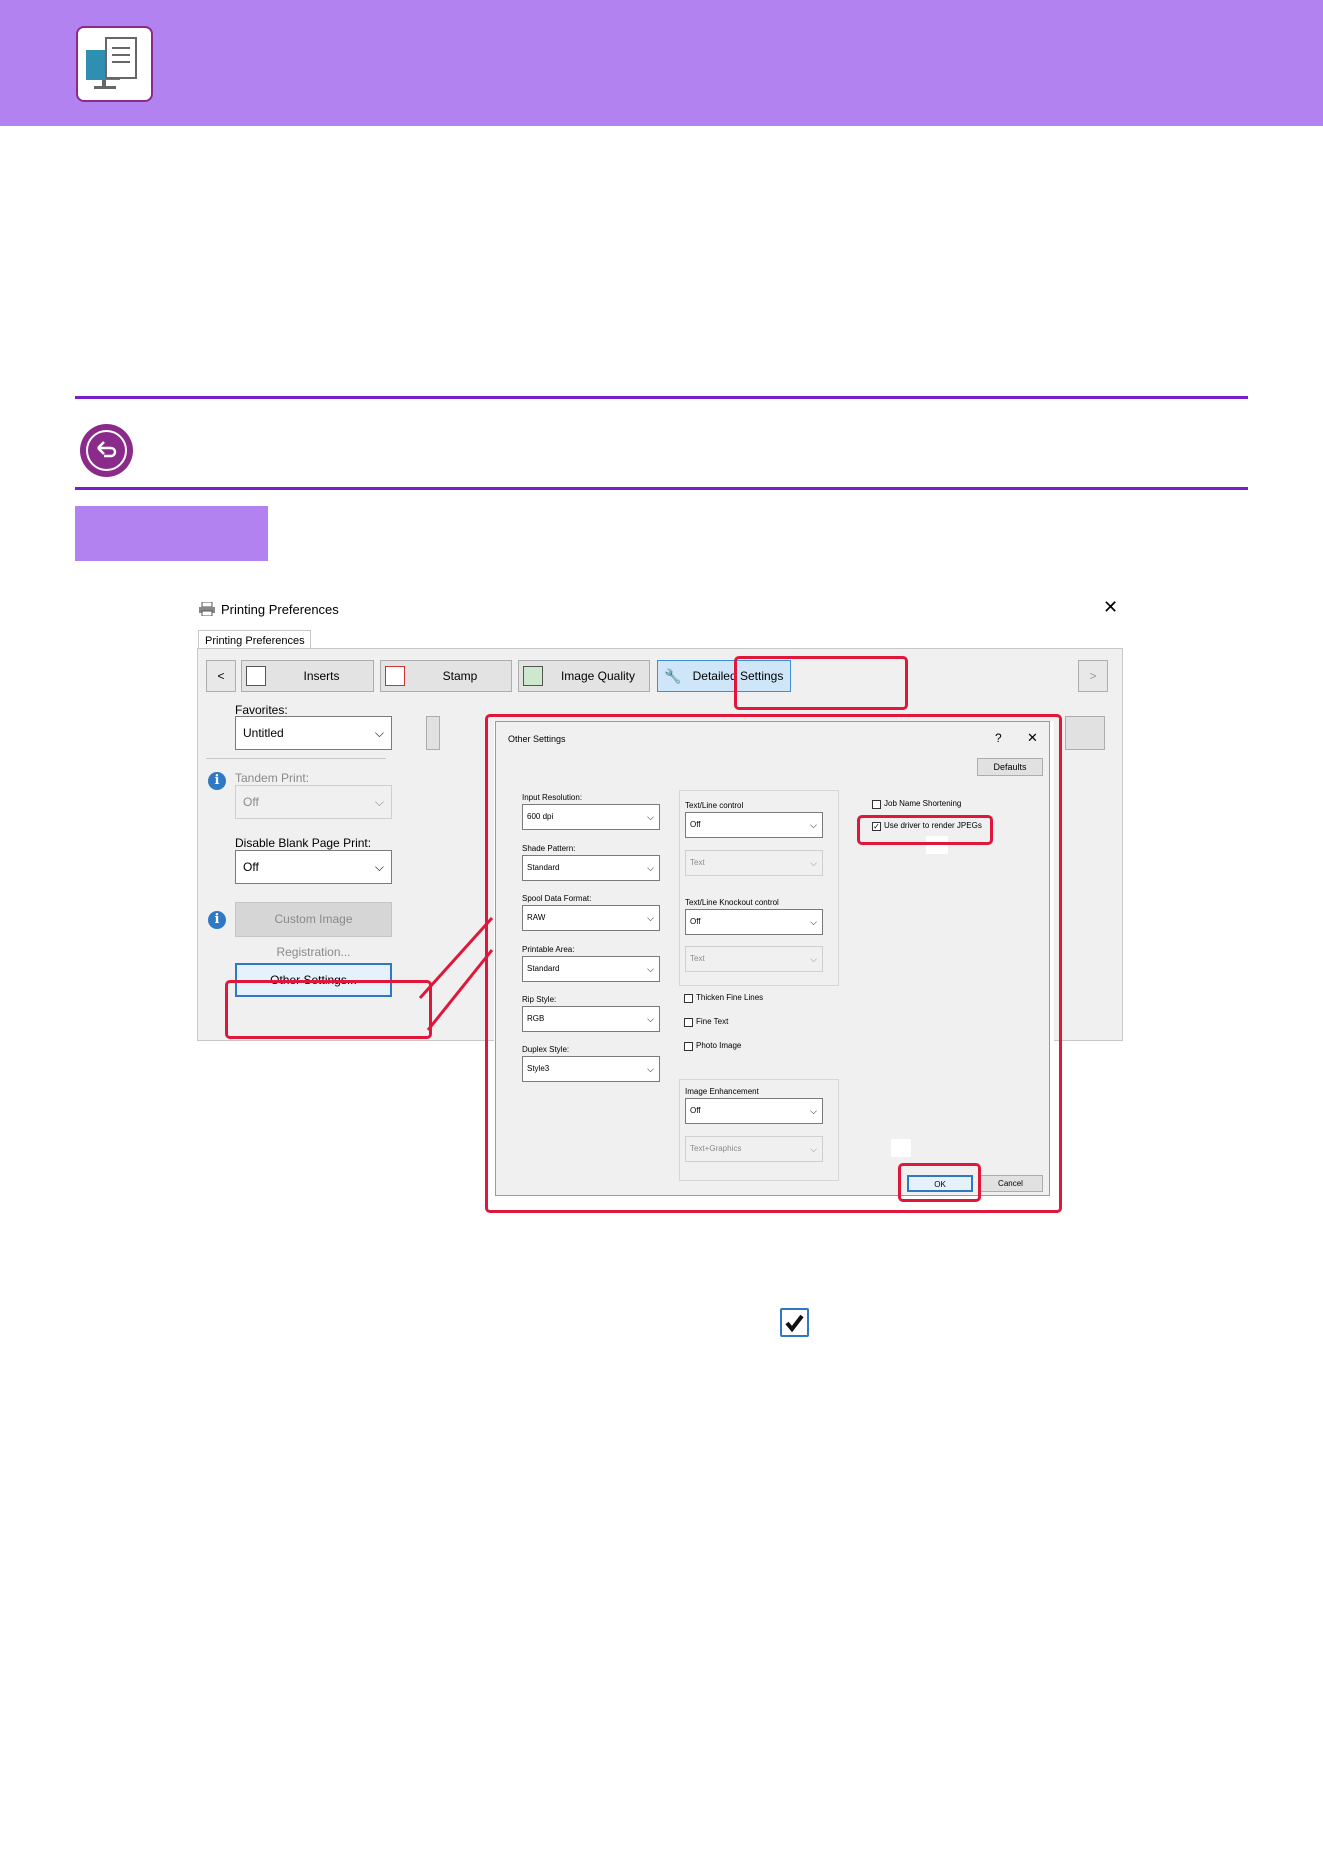  I want to click on dialog-title: Other Settings, so click(537, 739).